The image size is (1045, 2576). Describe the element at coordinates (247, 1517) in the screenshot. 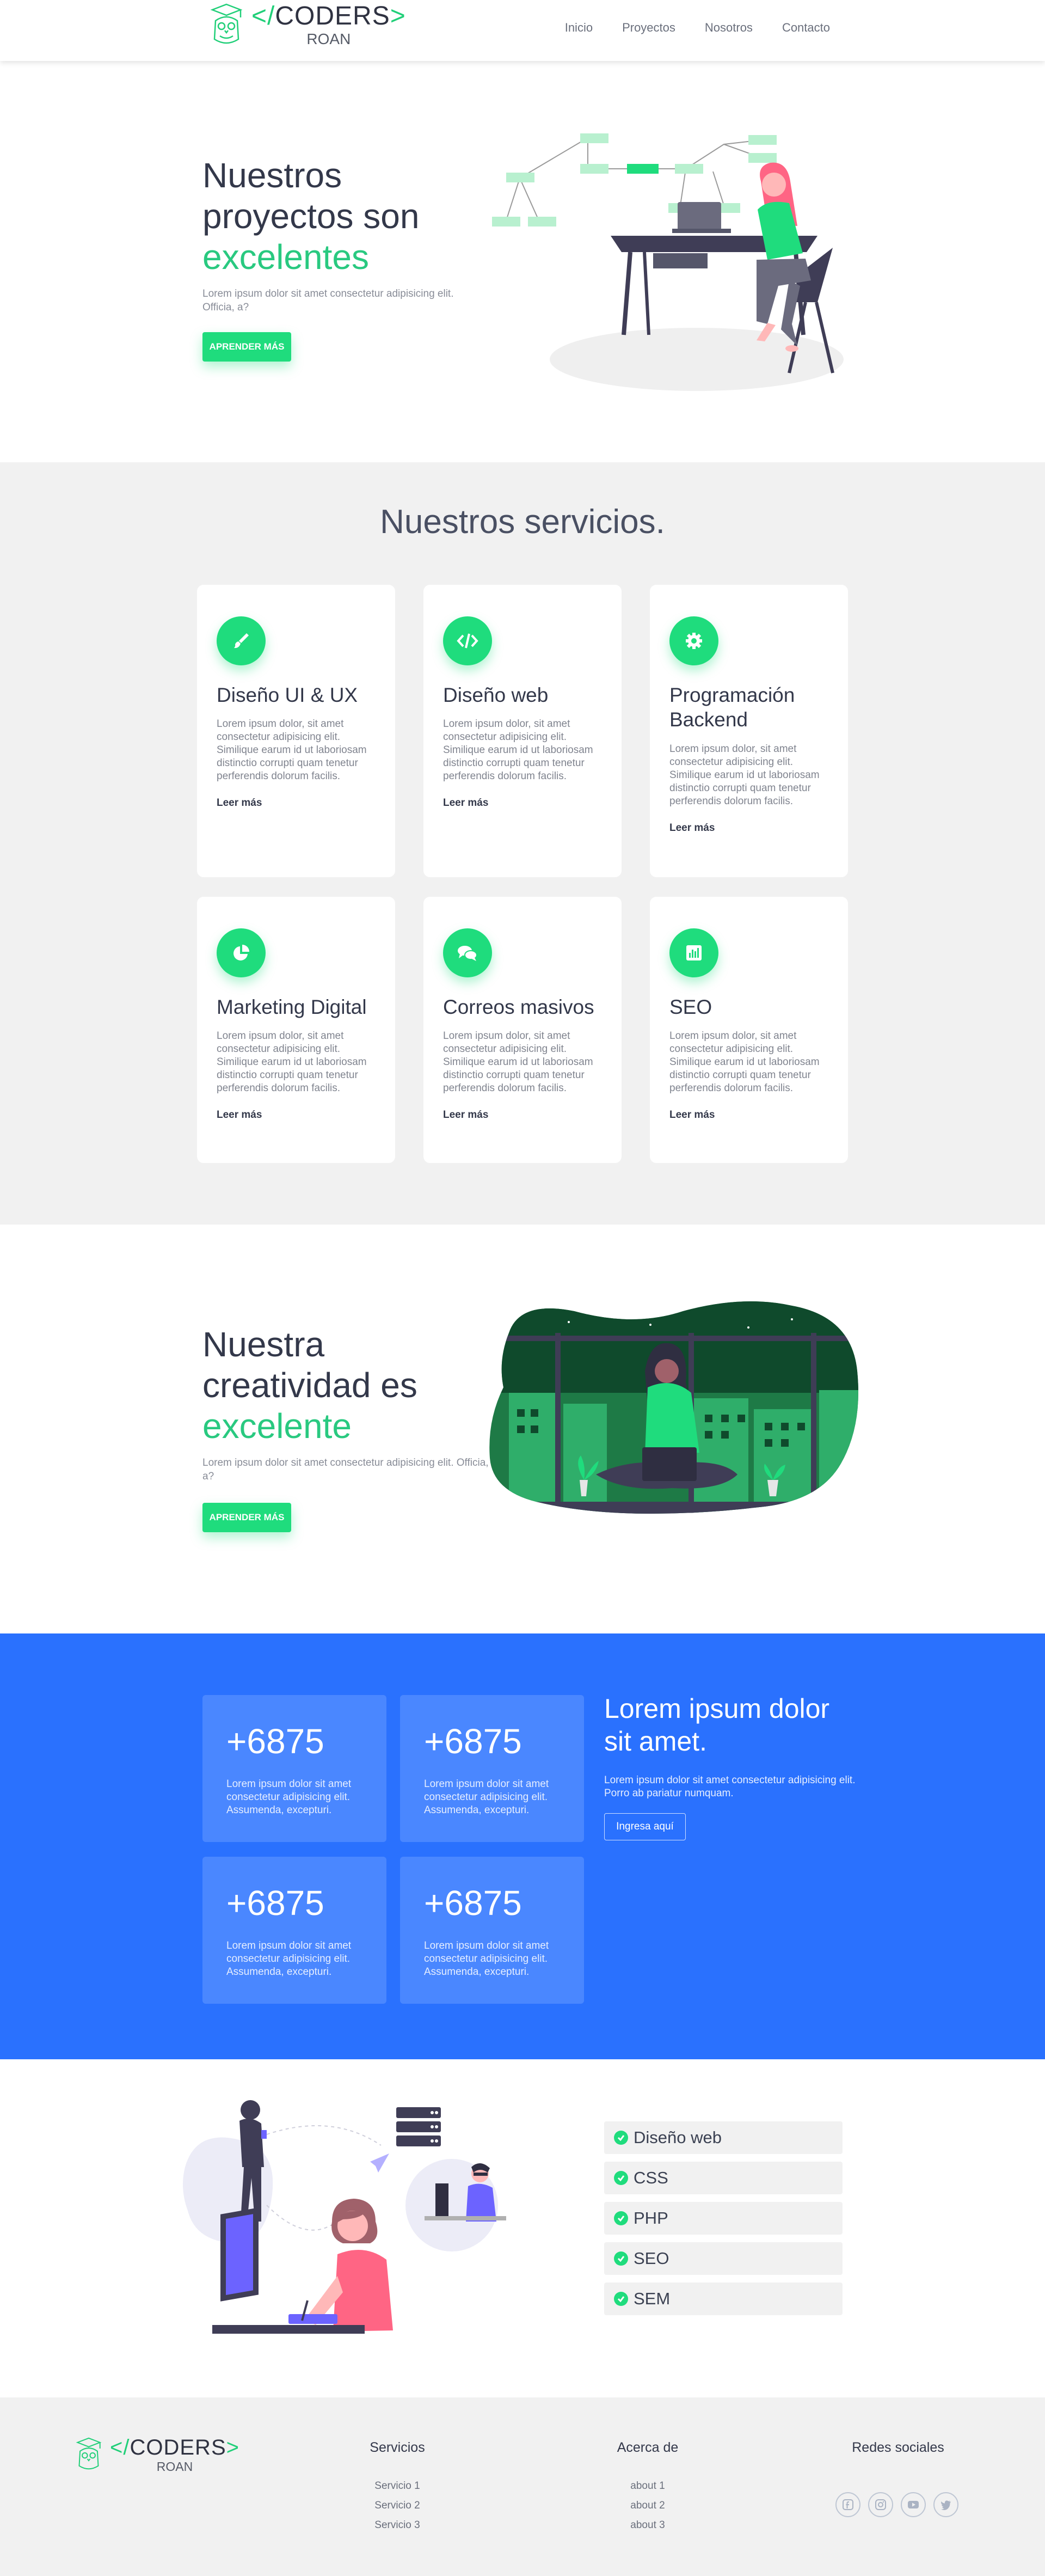

I see `creativity-learn-more-button: APRENDER MÁS` at that location.